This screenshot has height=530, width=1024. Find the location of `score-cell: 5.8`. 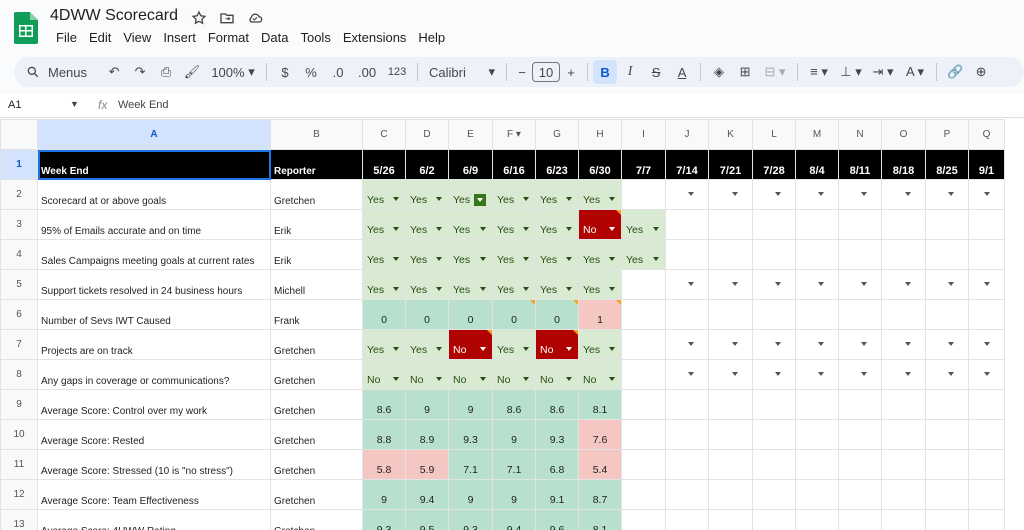

score-cell: 5.8 is located at coordinates (384, 464).